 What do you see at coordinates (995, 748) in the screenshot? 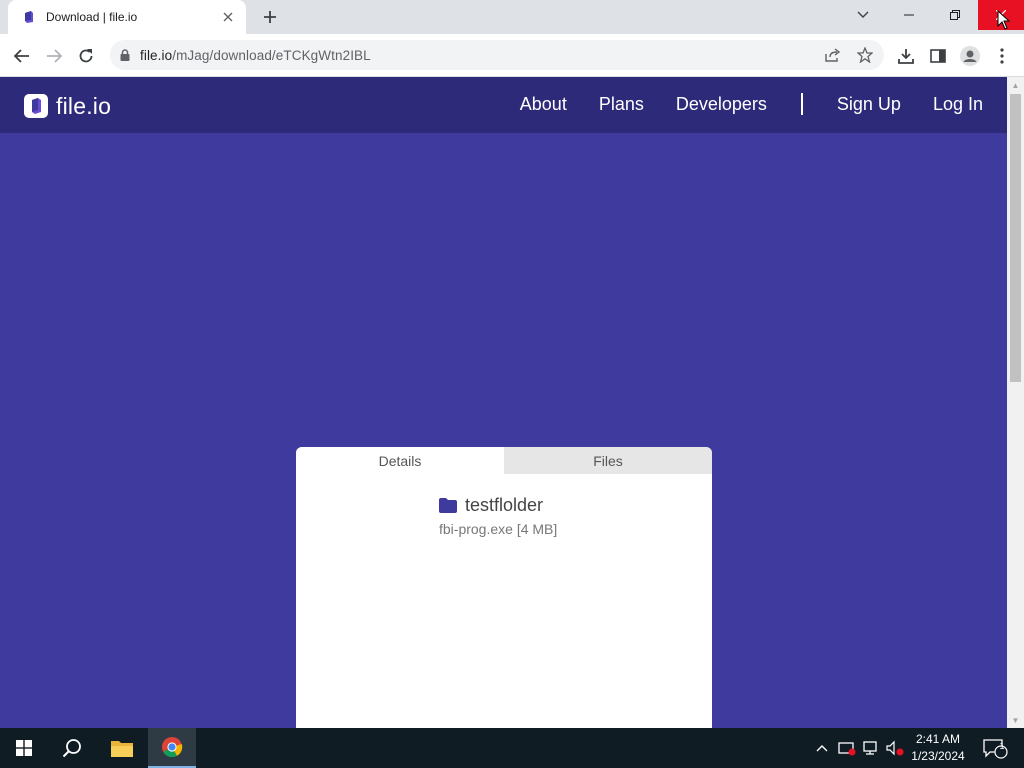
I see `notification-center-icon: 1` at bounding box center [995, 748].